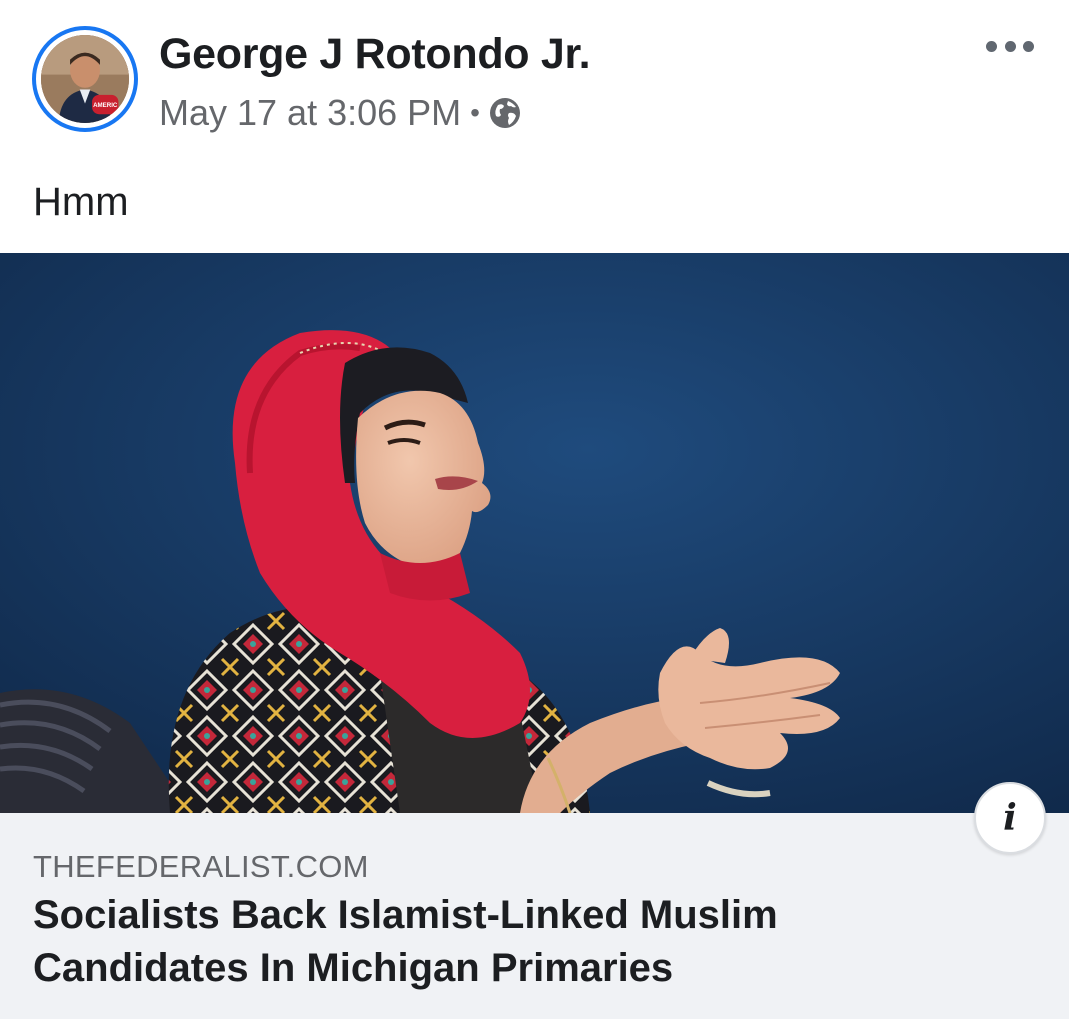 Image resolution: width=1069 pixels, height=1019 pixels. I want to click on avatar-badge-text: AMERIC, so click(105, 105).